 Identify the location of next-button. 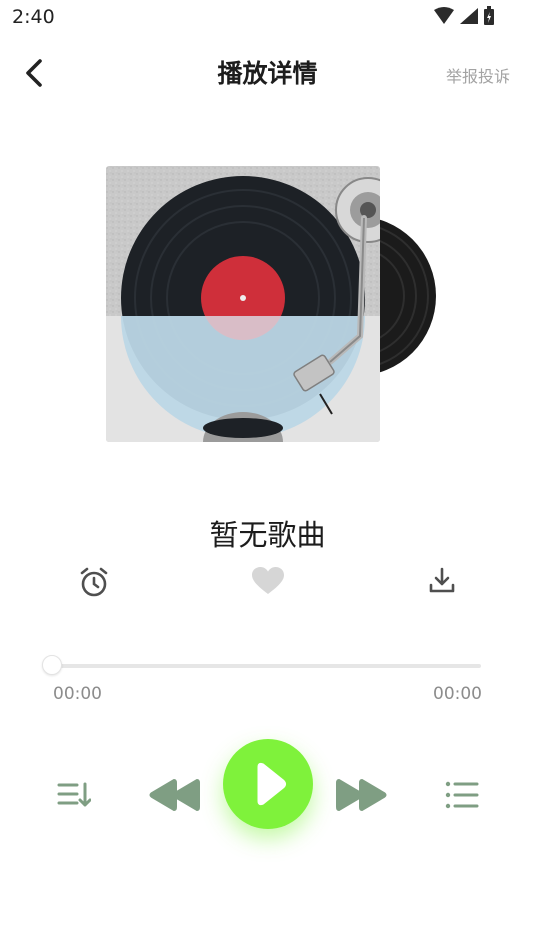
(362, 795).